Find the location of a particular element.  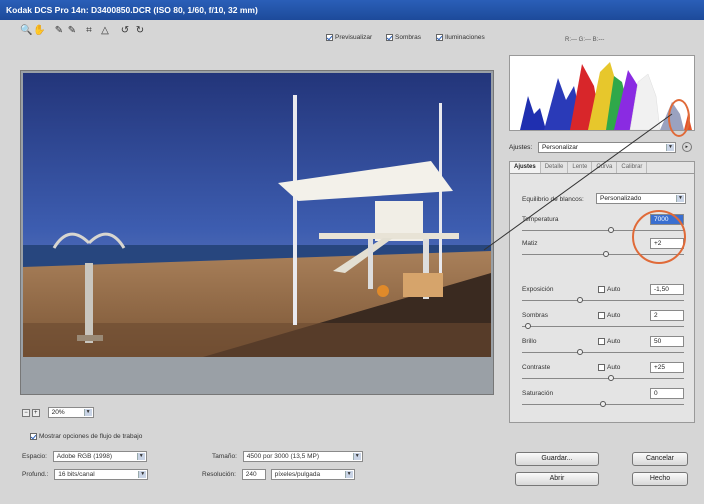

previsualizar-label: Previsualizar is located at coordinates (354, 38).